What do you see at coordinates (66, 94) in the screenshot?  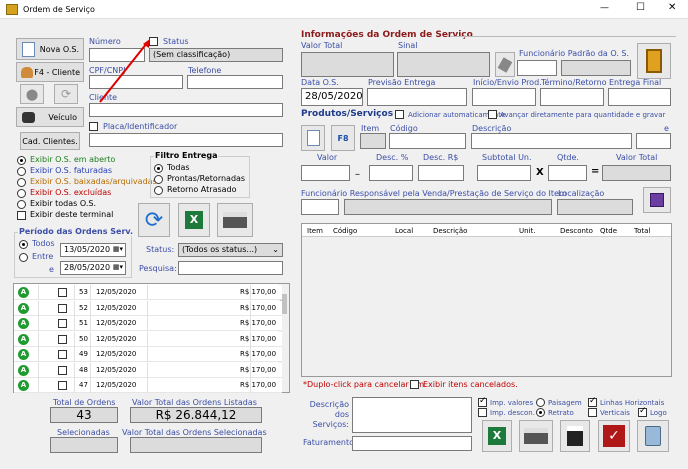 I see `refresh-client-button: ⟳` at bounding box center [66, 94].